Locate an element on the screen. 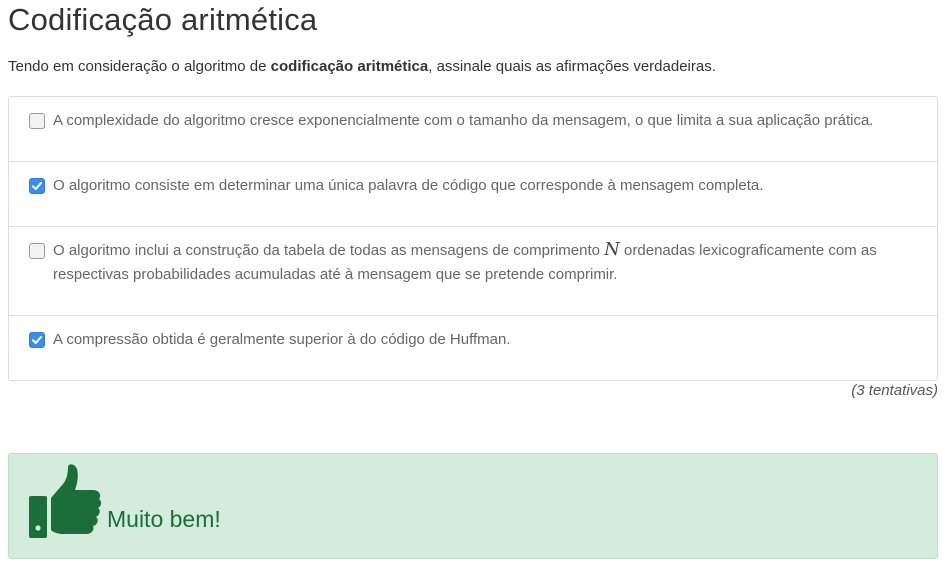 The image size is (945, 567). option-3-checkbox is located at coordinates (37, 251).